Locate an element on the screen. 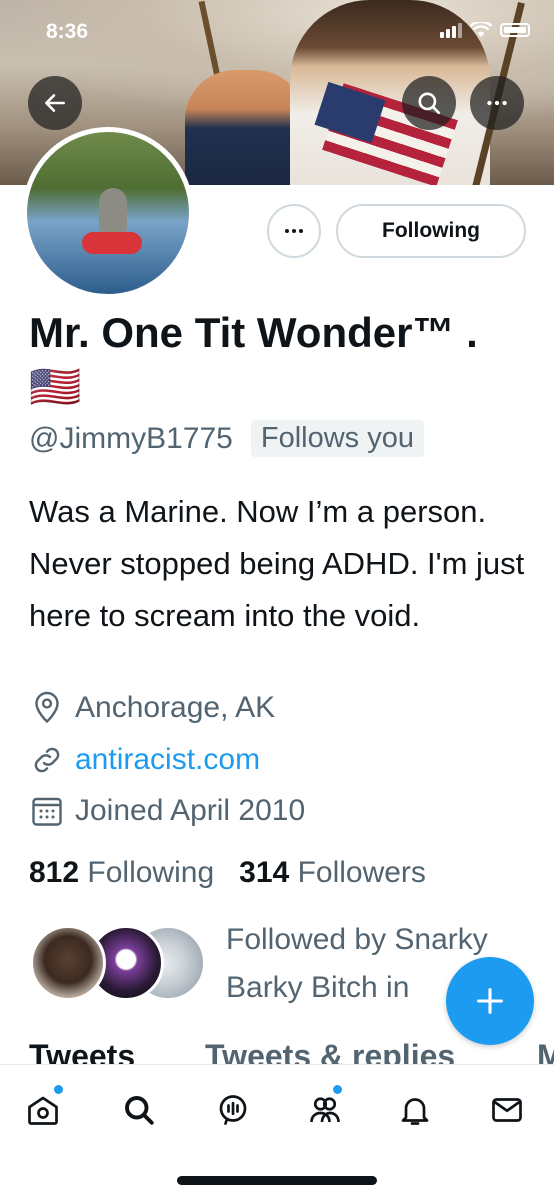 The height and width of the screenshot is (1201, 554). followers-link: 314 Followers is located at coordinates (332, 872).